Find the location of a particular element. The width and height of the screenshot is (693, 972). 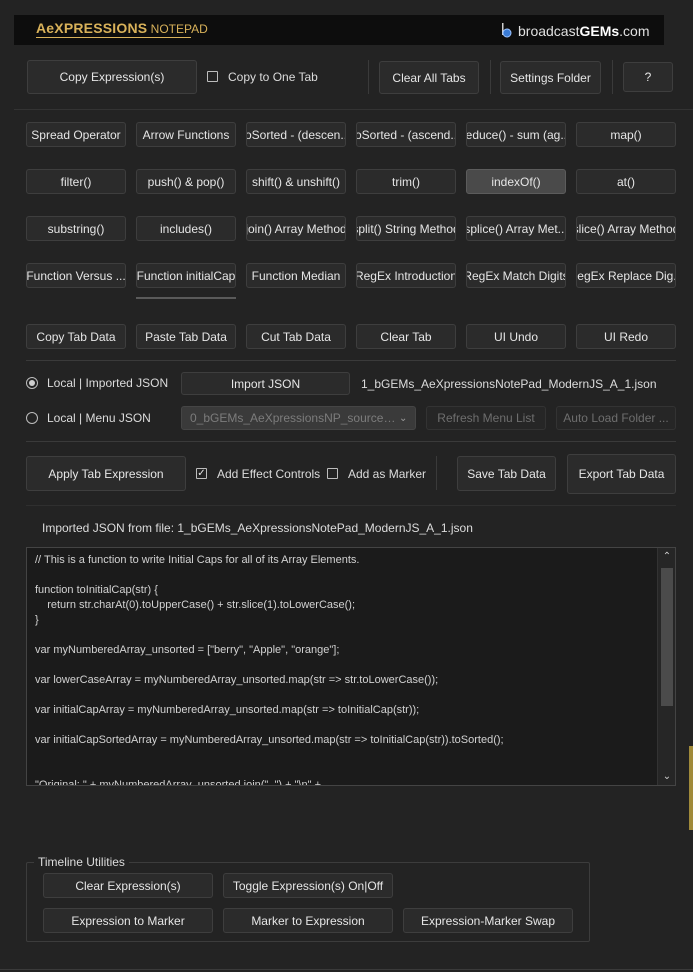

brand-link: broadcast GEMs .com is located at coordinates (575, 31).